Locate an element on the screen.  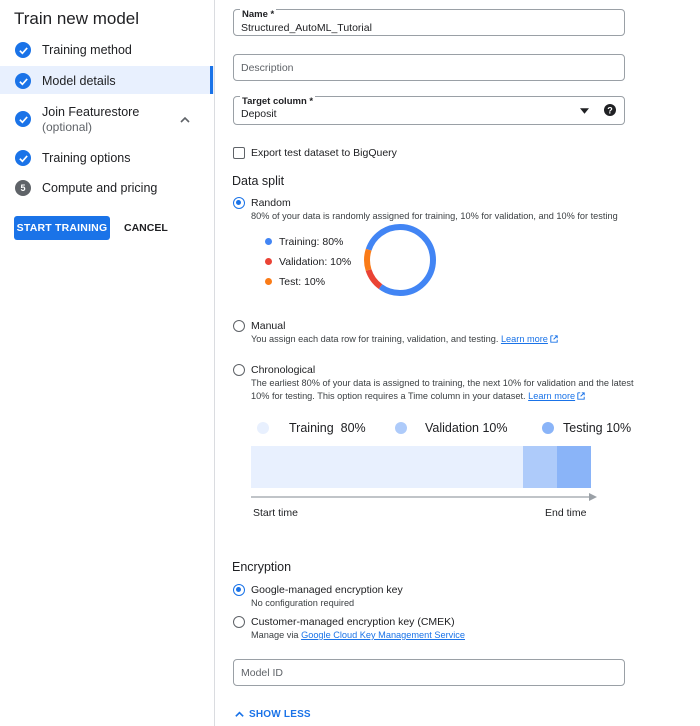
kms-link: Google Cloud Key Management Service is located at coordinates (383, 635).